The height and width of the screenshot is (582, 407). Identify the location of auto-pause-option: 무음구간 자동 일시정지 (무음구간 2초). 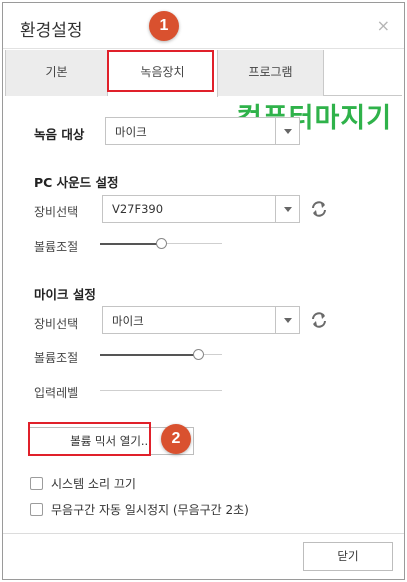
(139, 509).